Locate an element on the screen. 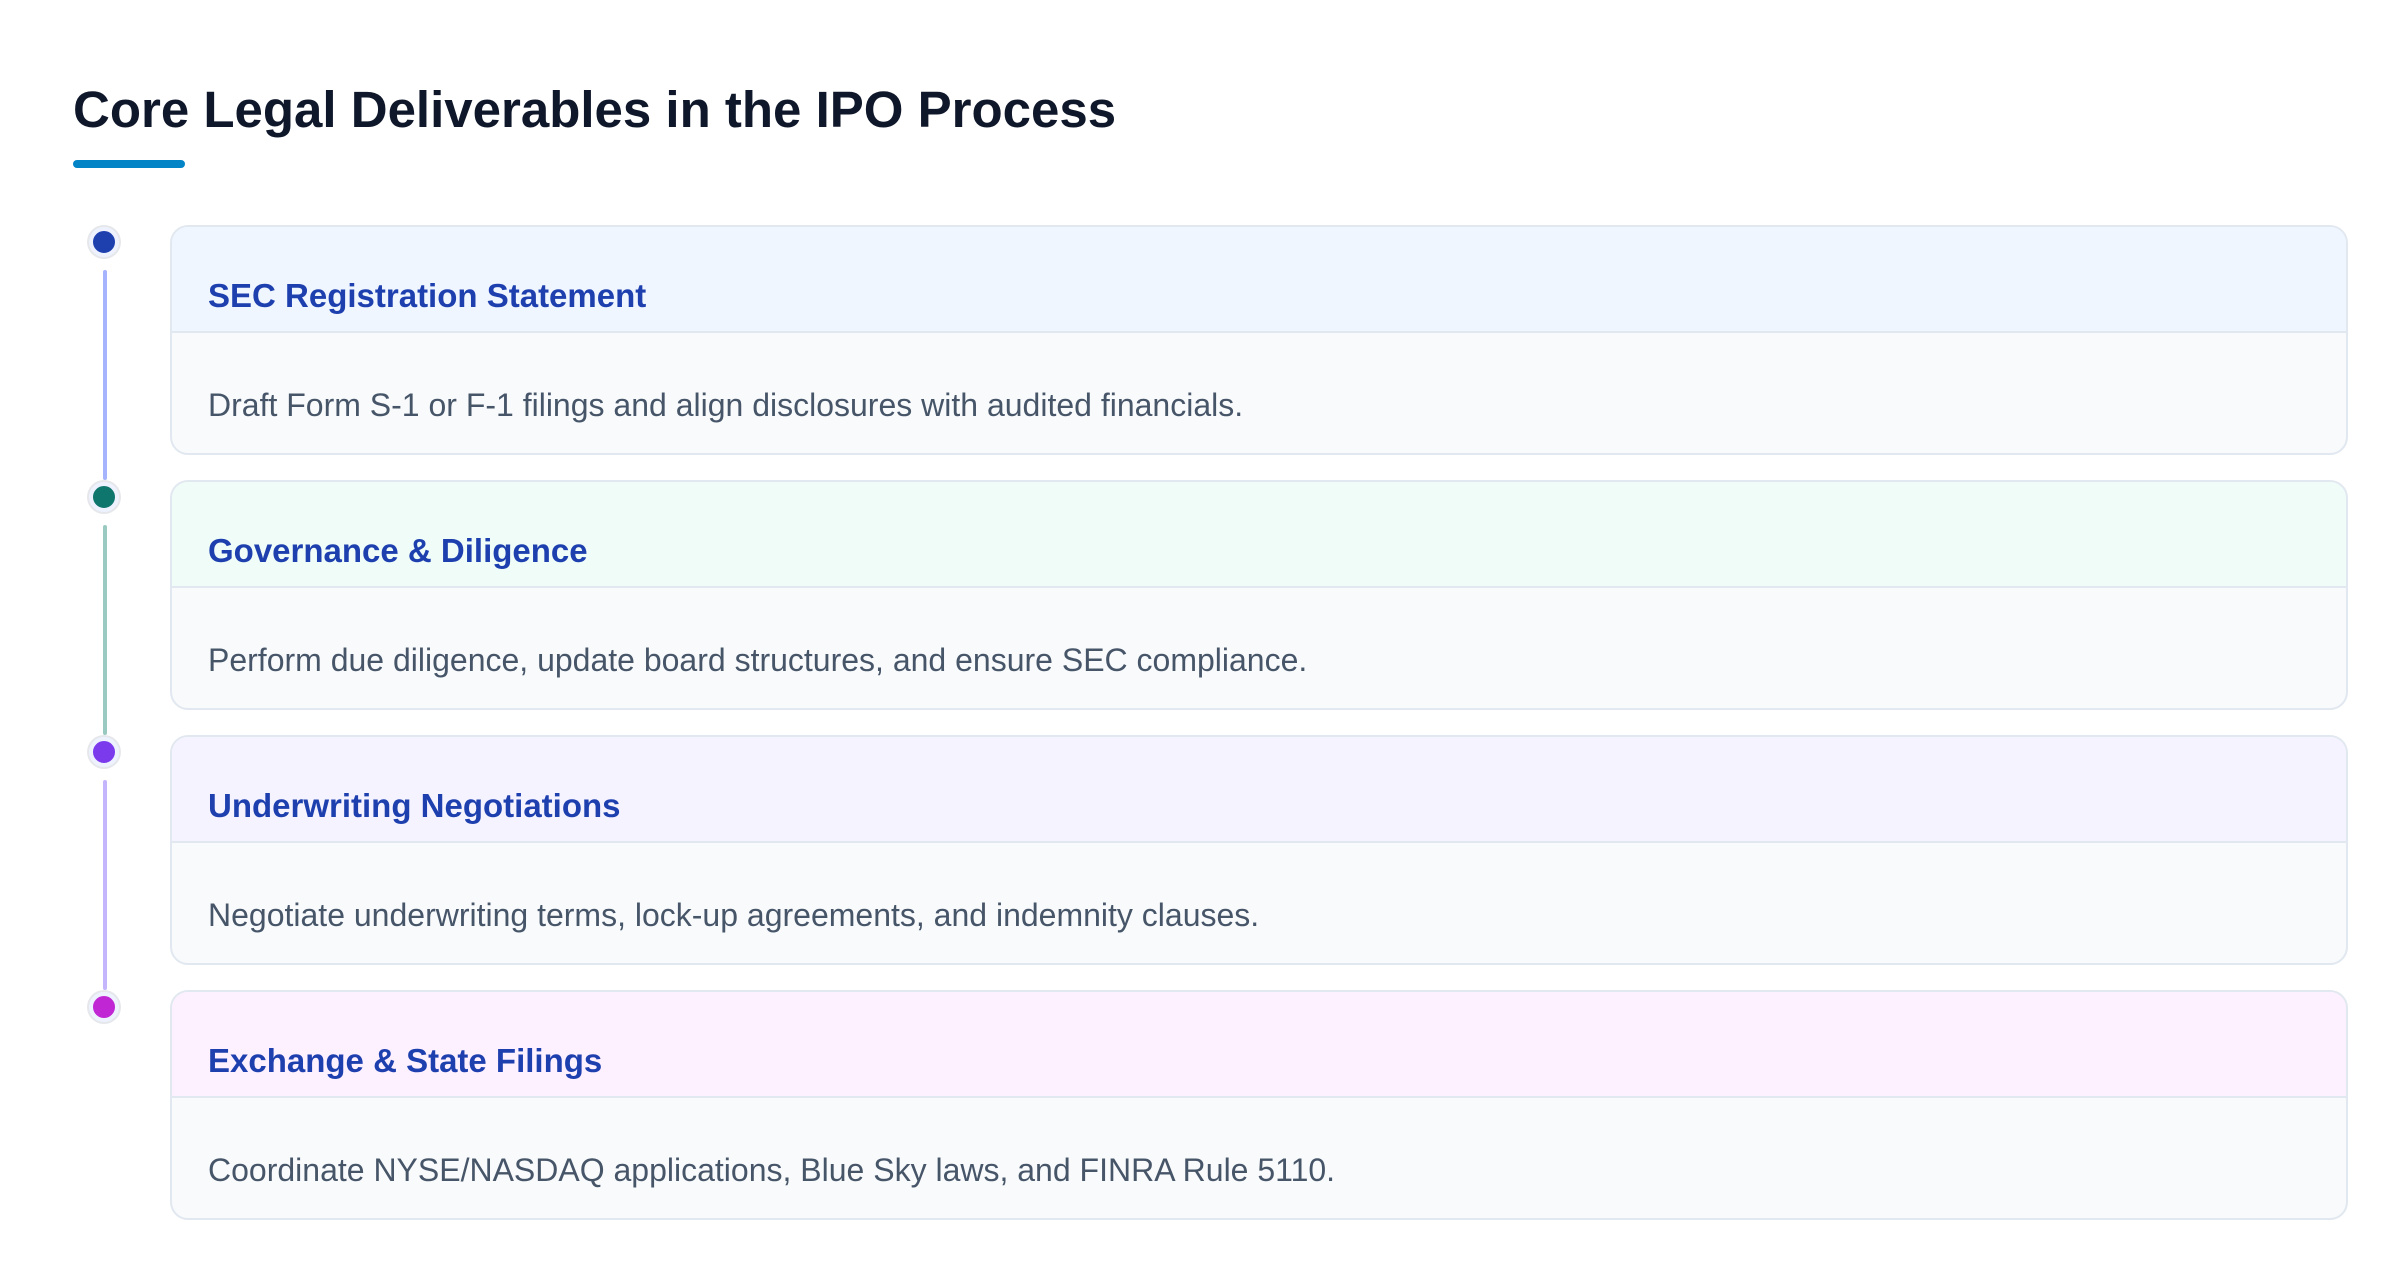 The width and height of the screenshot is (2400, 1286). step-card-header: Exchange & State Filings is located at coordinates (1259, 1045).